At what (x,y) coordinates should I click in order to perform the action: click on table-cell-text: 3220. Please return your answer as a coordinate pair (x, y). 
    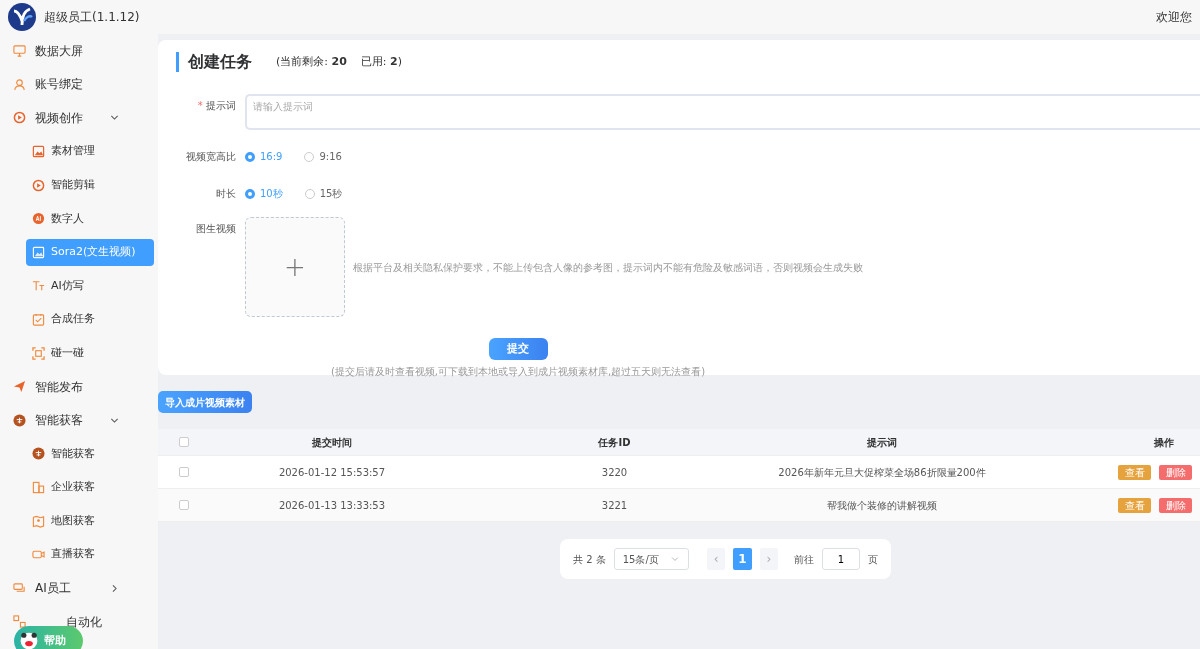
    Looking at the image, I should click on (614, 472).